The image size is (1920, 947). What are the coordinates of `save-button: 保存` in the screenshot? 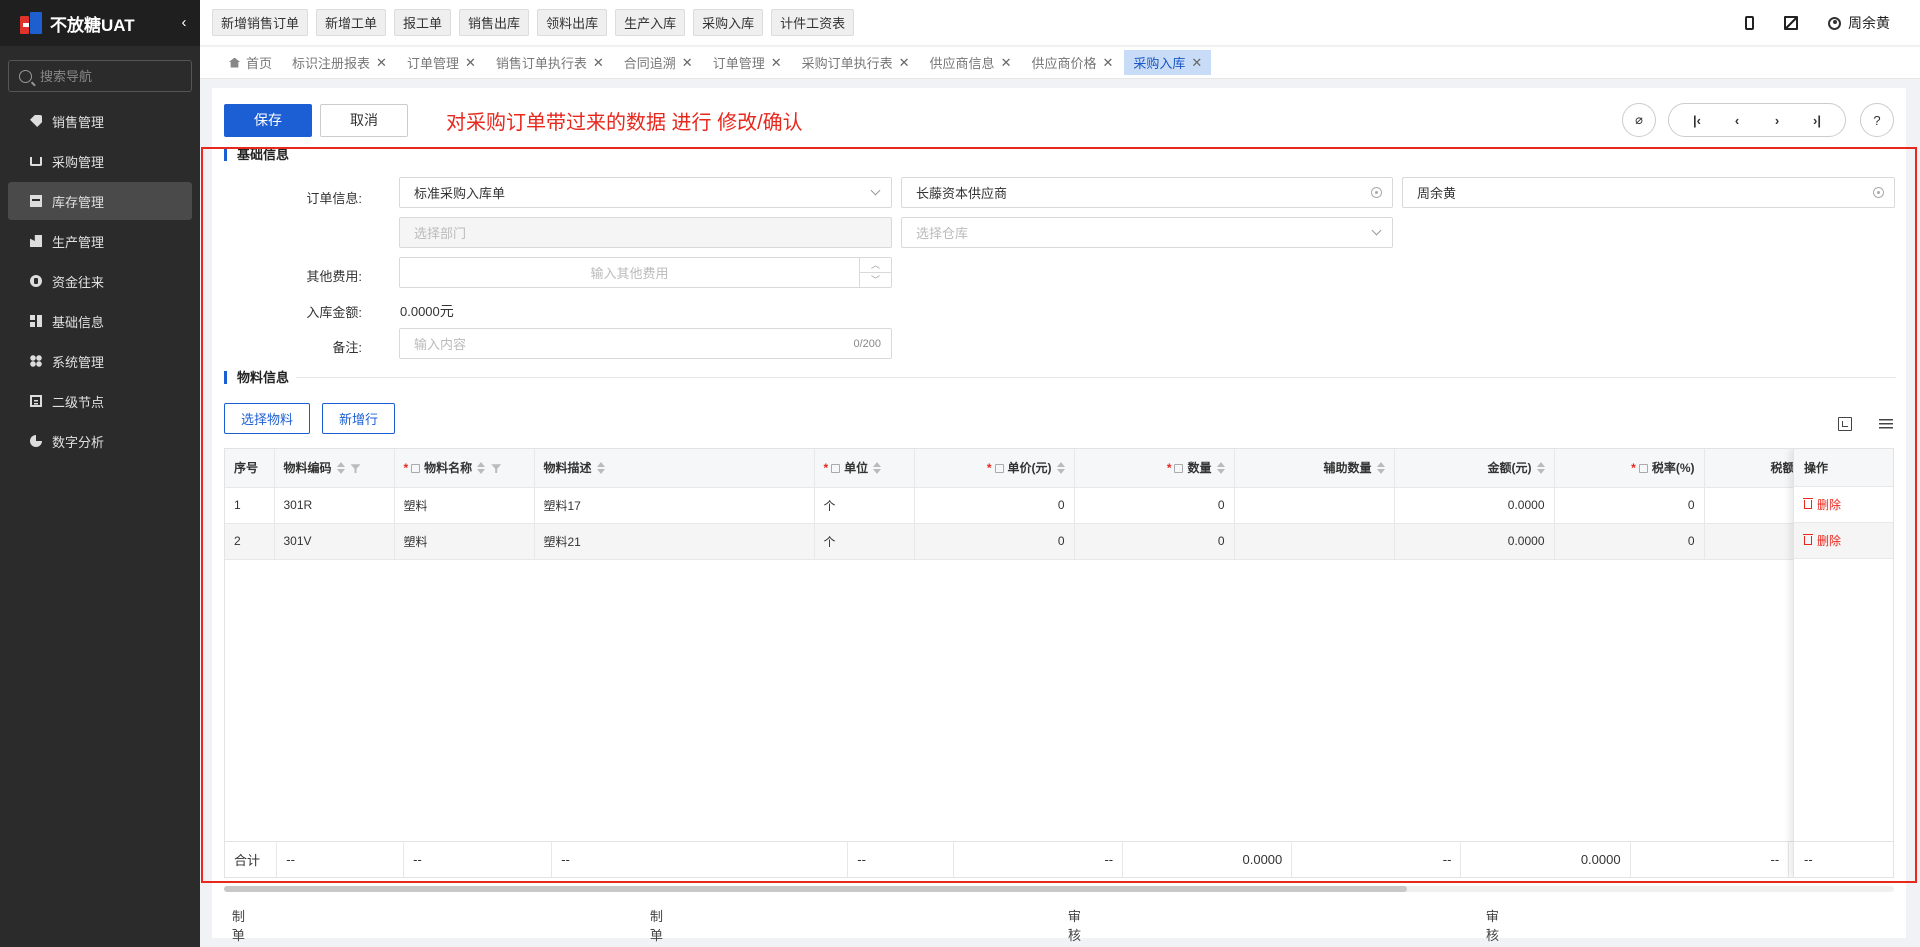 It's located at (268, 120).